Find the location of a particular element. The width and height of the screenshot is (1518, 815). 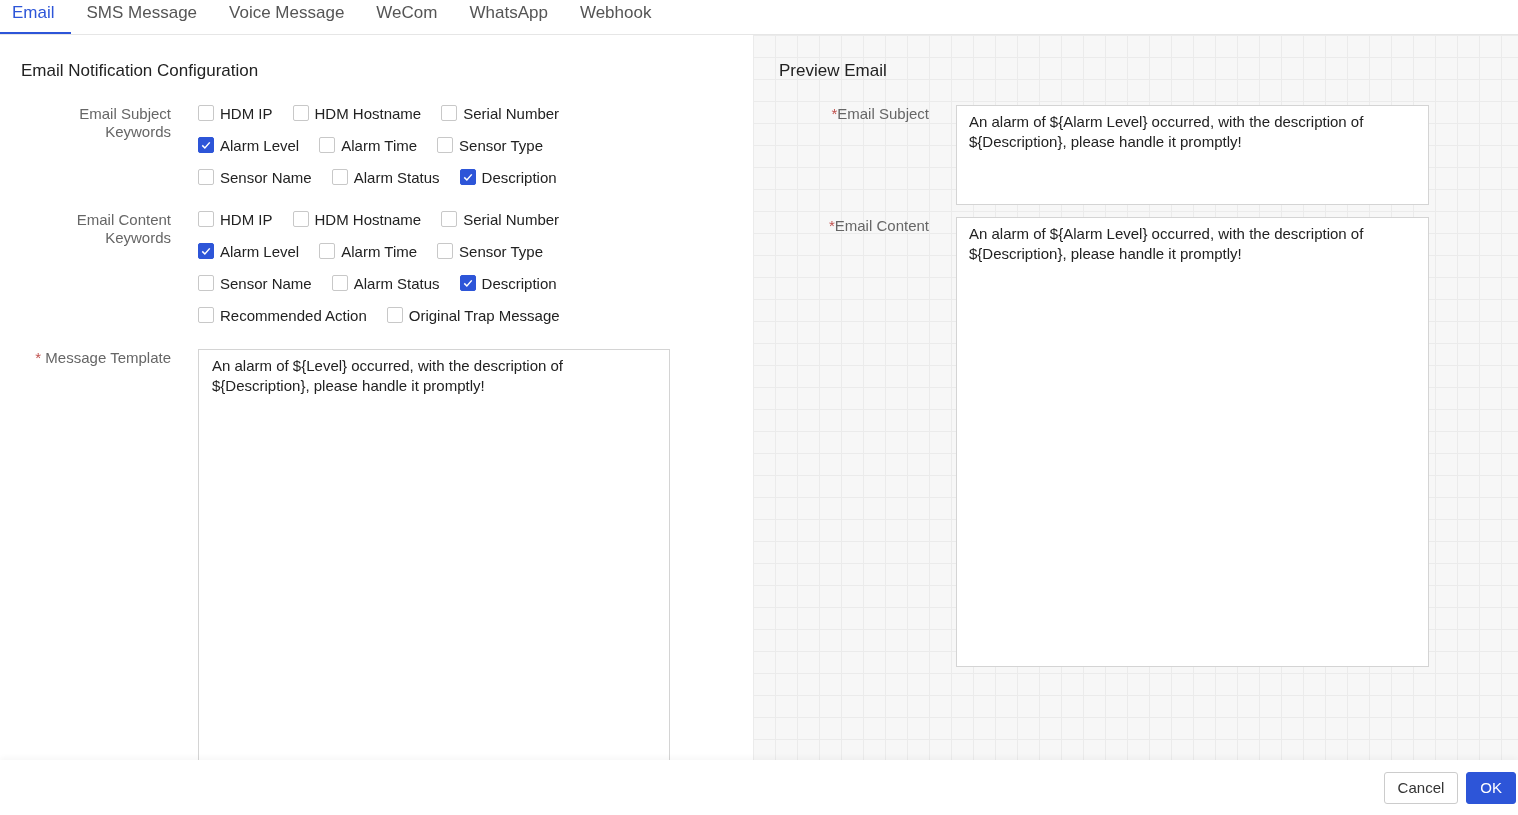

tab: WhatsApp is located at coordinates (508, 17).